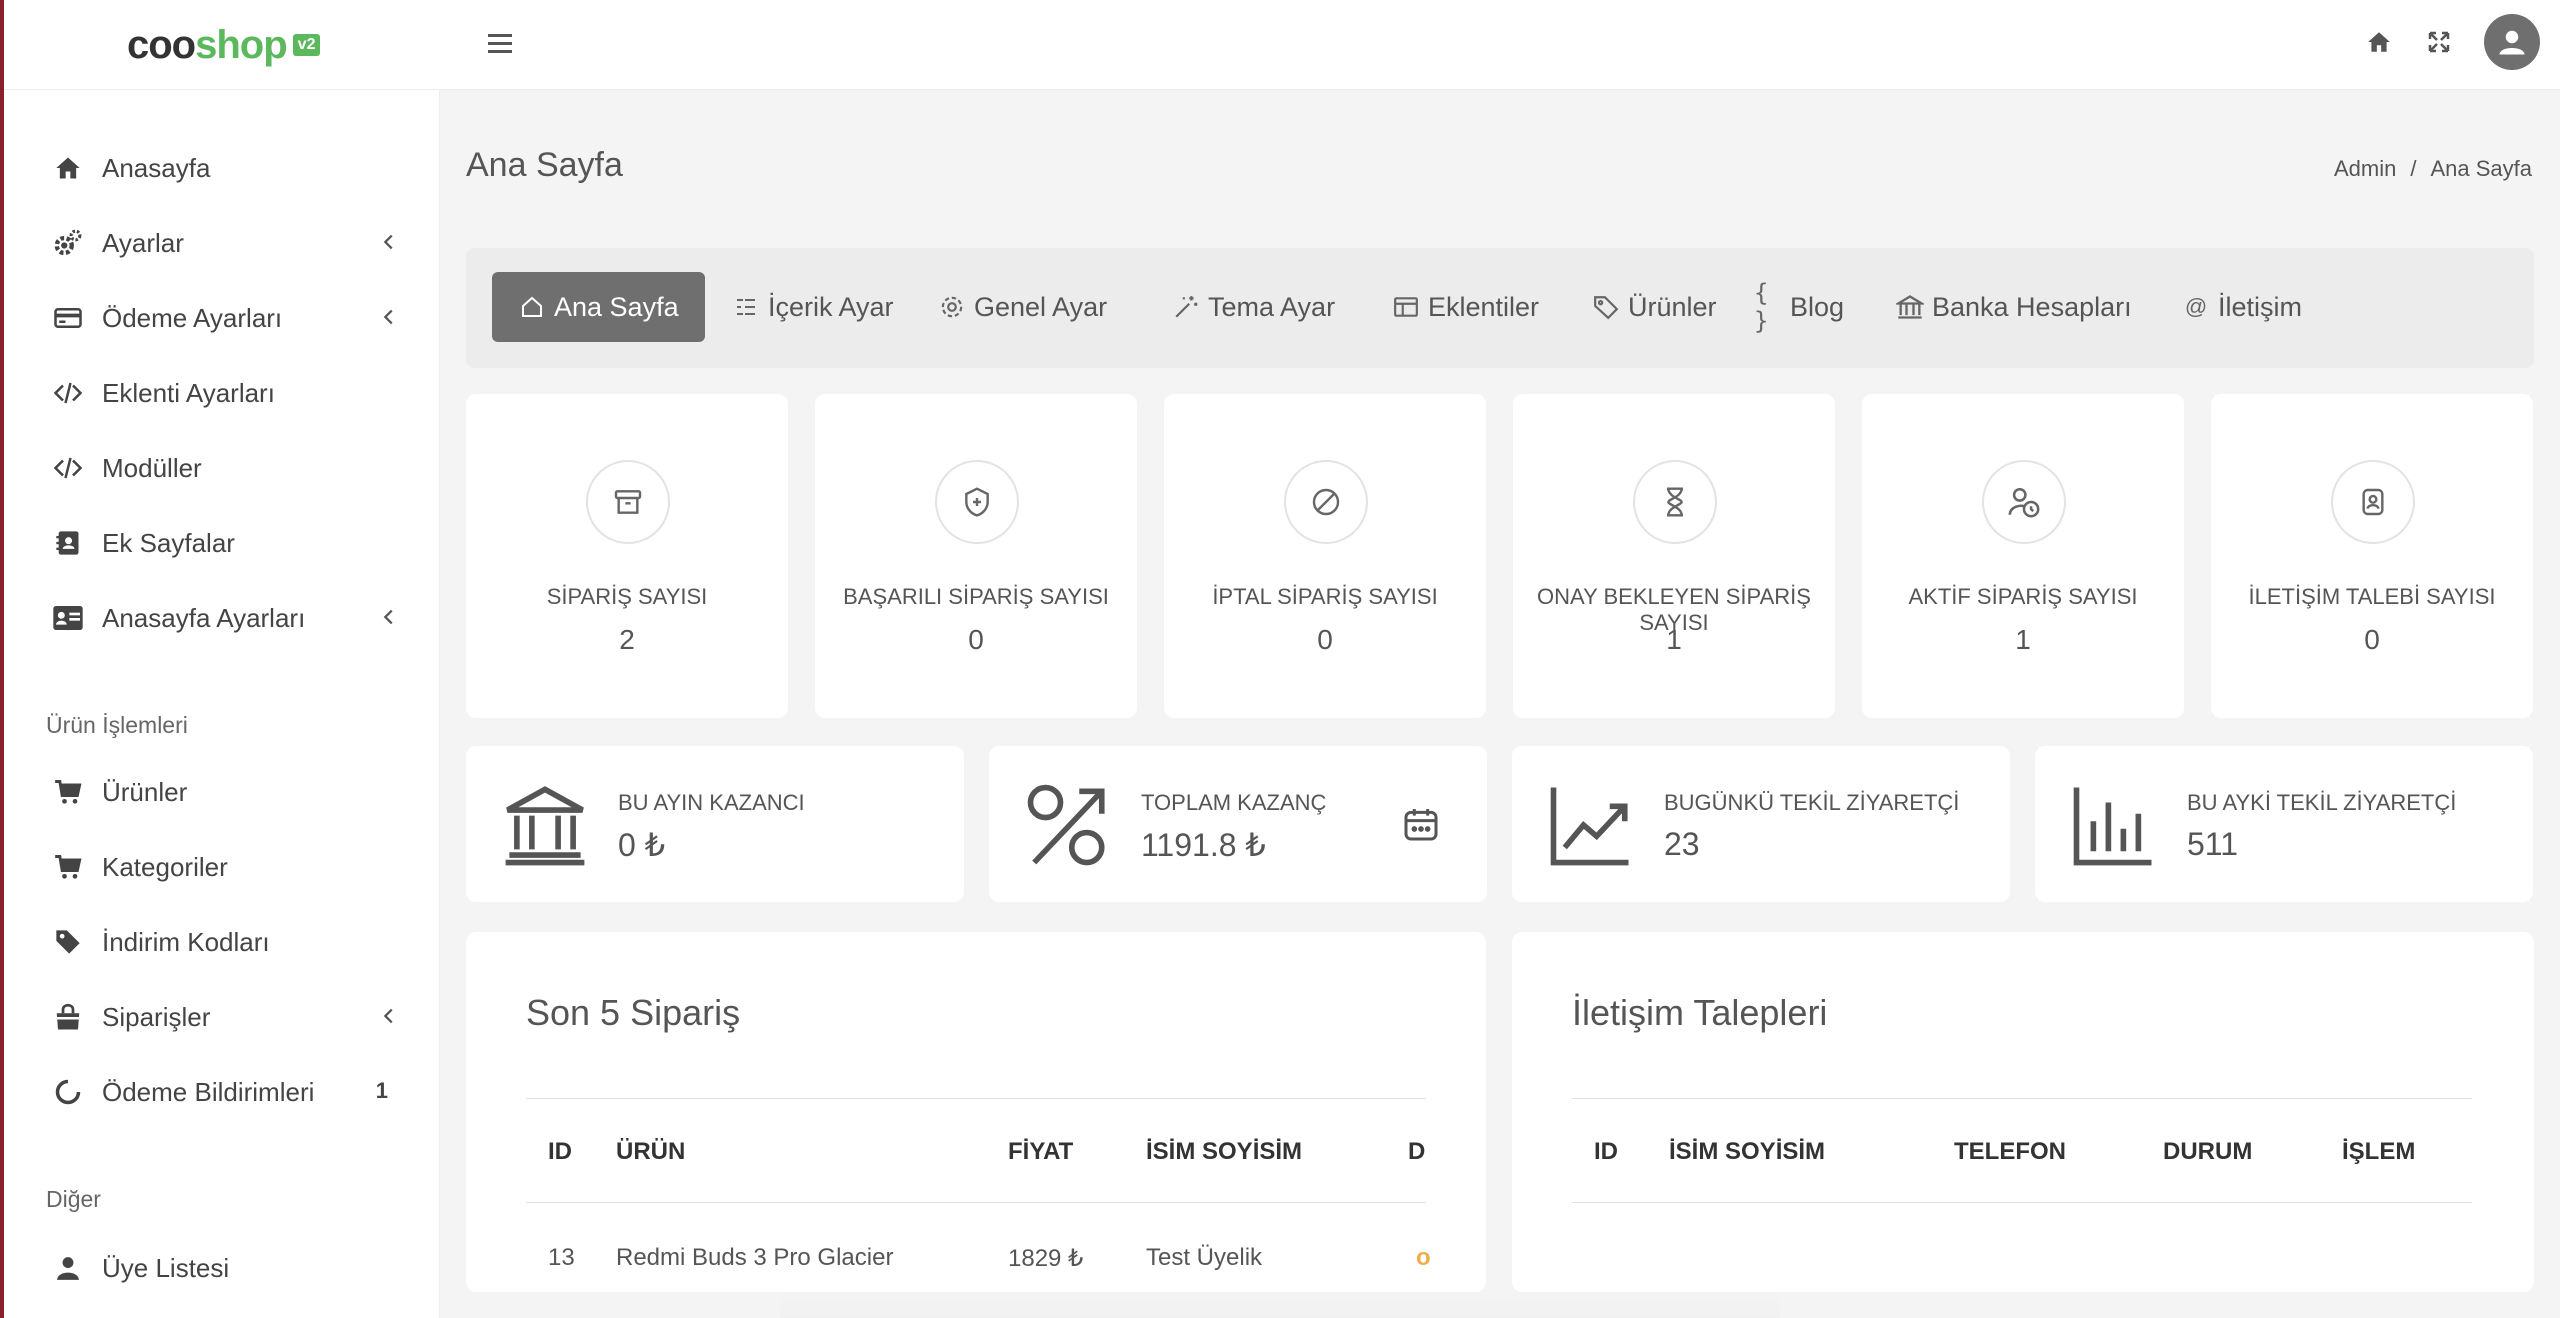 This screenshot has height=1318, width=2560. I want to click on user-clock-icon, so click(2024, 502).